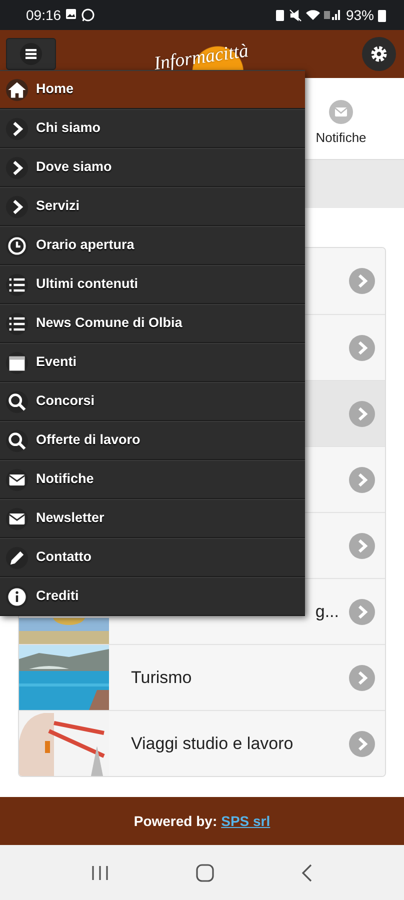 This screenshot has width=404, height=900. What do you see at coordinates (176, 821) in the screenshot?
I see `footer-label: Powered by:` at bounding box center [176, 821].